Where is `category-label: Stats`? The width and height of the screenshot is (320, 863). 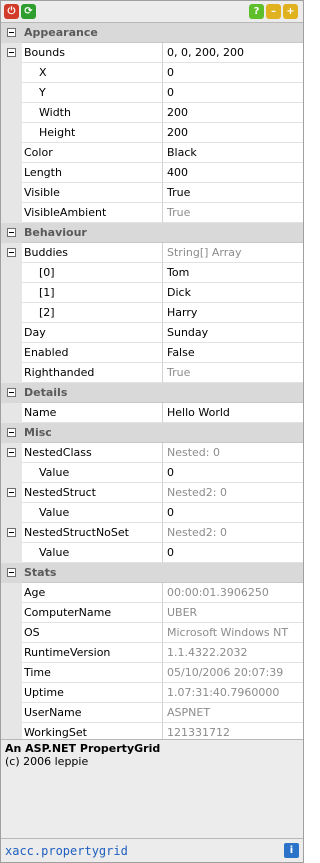
category-label: Stats is located at coordinates (162, 573).